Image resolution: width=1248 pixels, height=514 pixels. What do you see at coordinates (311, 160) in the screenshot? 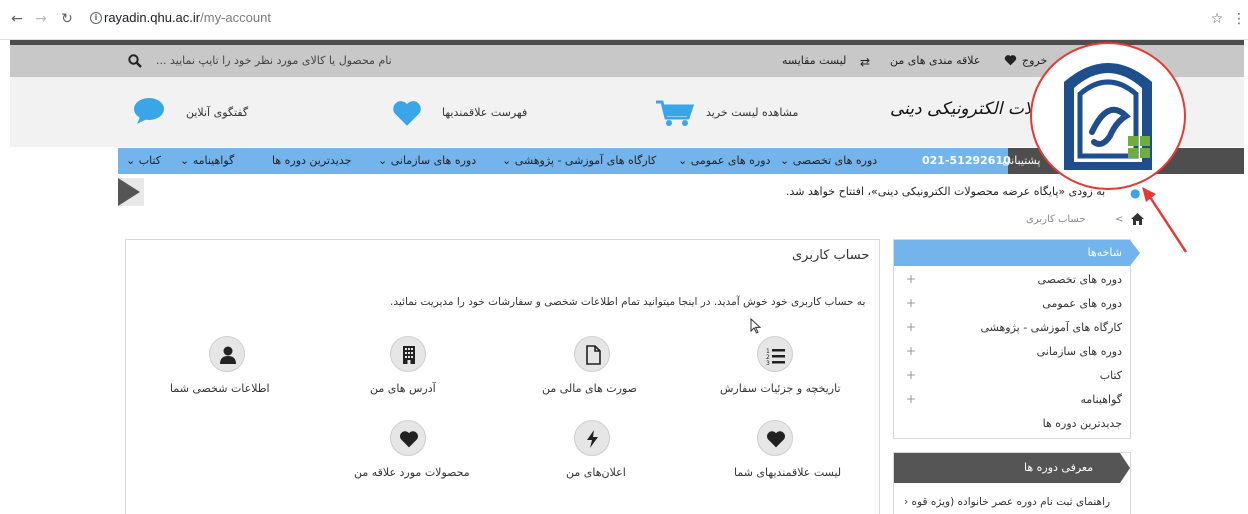
I see `menu-item-newest: جدیدترین دوره ها` at bounding box center [311, 160].